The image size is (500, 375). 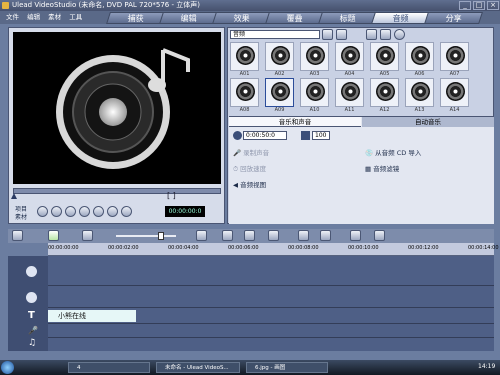 What do you see at coordinates (109, 367) in the screenshot?
I see `taskbar-item-4: 4` at bounding box center [109, 367].